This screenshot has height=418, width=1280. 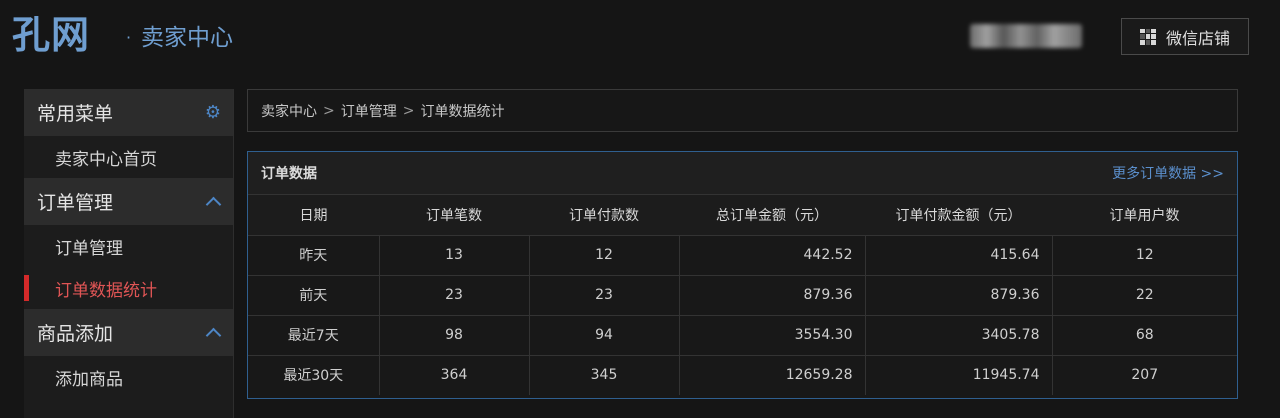 I want to click on breadcrumb-seller-center: 卖家中心, so click(x=289, y=111).